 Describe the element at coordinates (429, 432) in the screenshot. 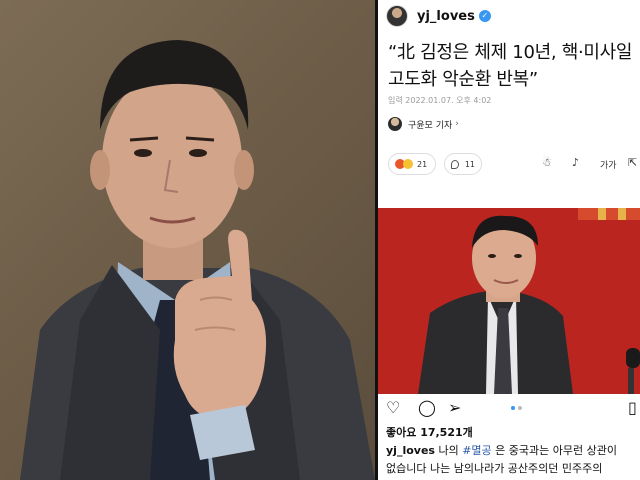

I see `like-count: 좋아요 17,521개` at that location.